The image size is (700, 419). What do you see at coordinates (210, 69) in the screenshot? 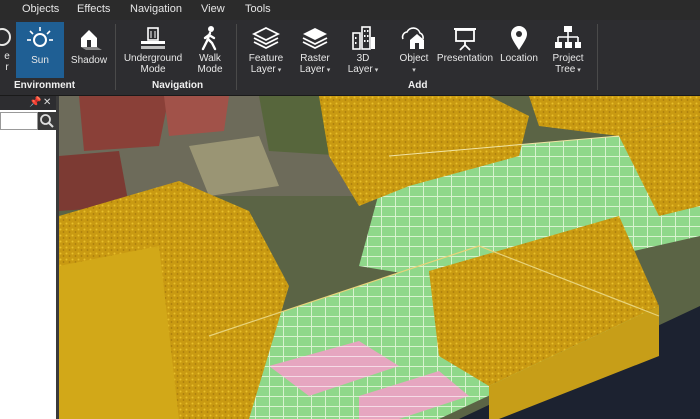
I see `walk-label-2: Mode` at bounding box center [210, 69].